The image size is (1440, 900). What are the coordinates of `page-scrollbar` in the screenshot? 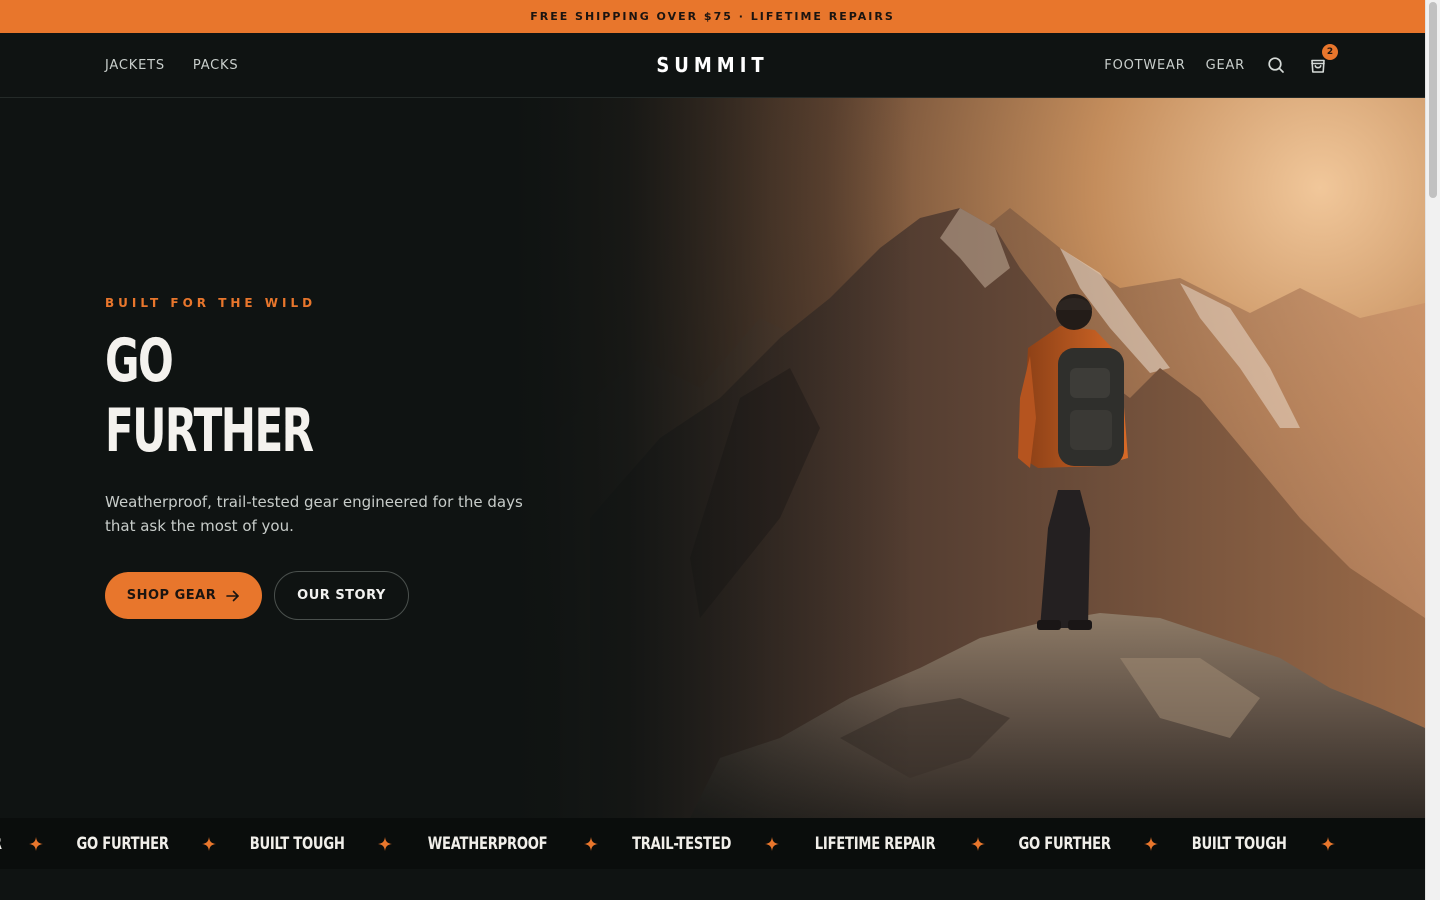 It's located at (1432, 450).